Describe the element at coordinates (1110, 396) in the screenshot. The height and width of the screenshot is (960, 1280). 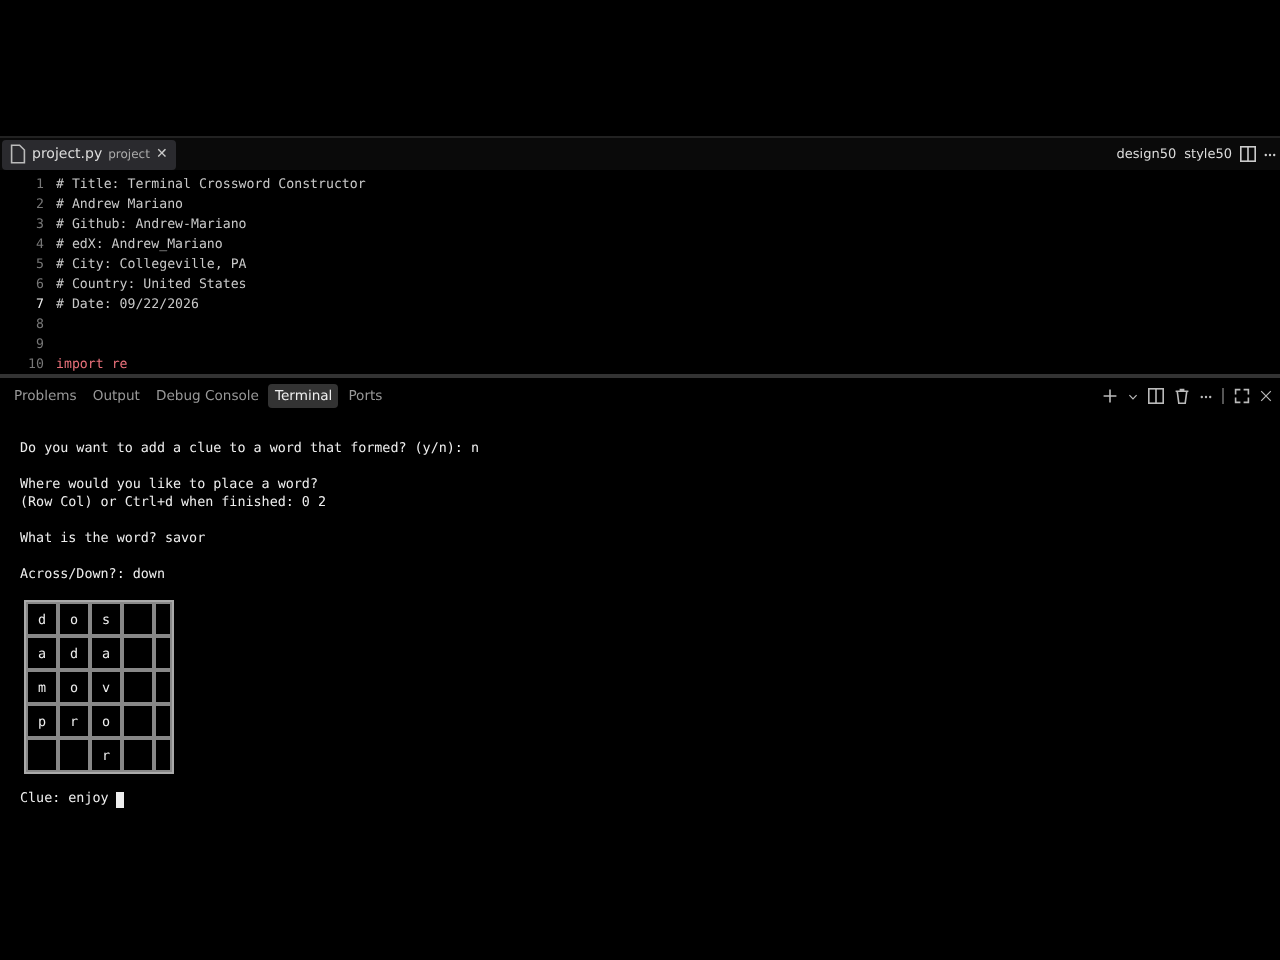
I see `plus-icon` at that location.